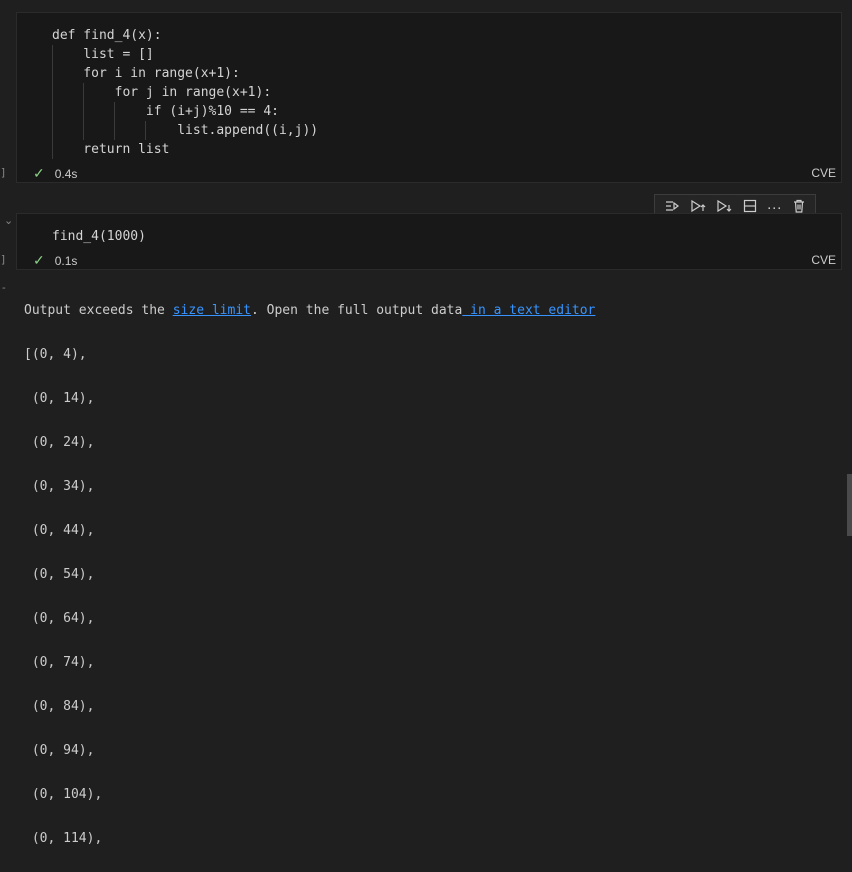 The height and width of the screenshot is (872, 852). I want to click on code-line: return list, so click(111, 149).